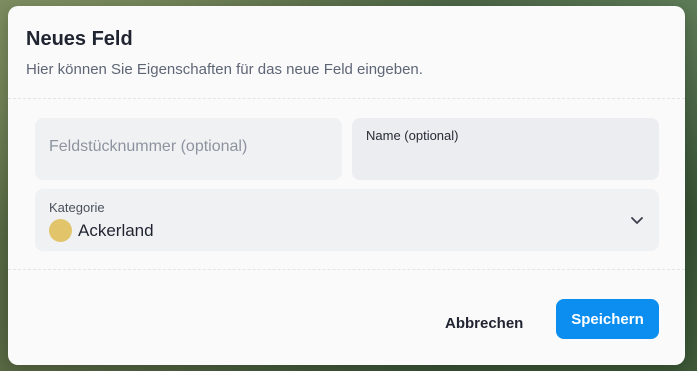 The width and height of the screenshot is (697, 371). Describe the element at coordinates (637, 220) in the screenshot. I see `chevron-down-icon` at that location.